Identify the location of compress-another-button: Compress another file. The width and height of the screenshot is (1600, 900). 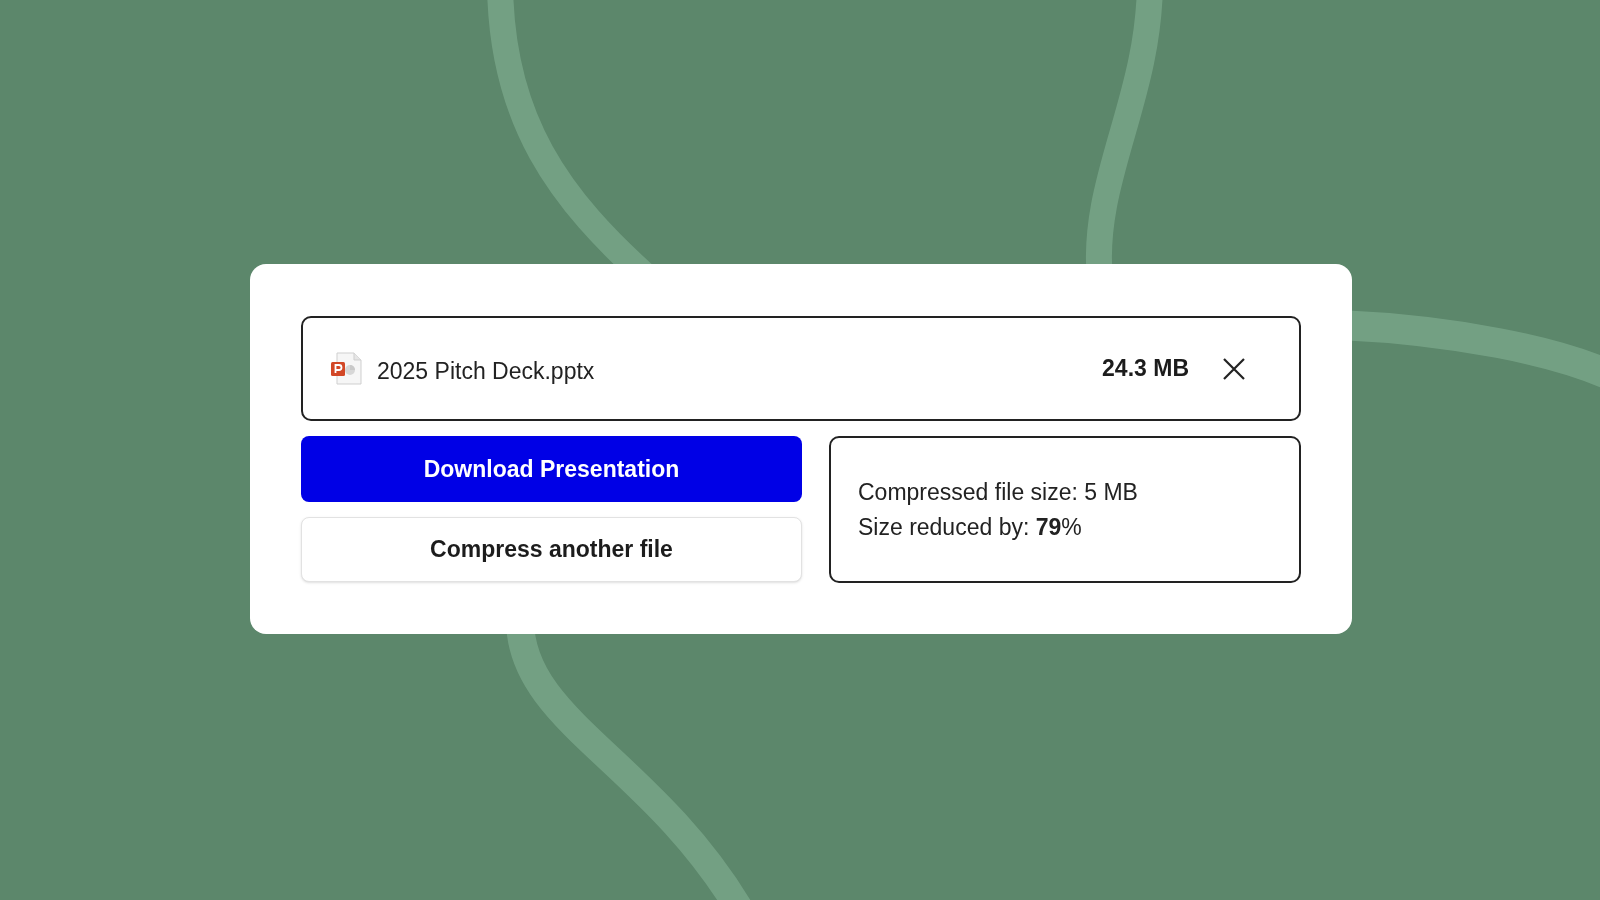
(551, 549).